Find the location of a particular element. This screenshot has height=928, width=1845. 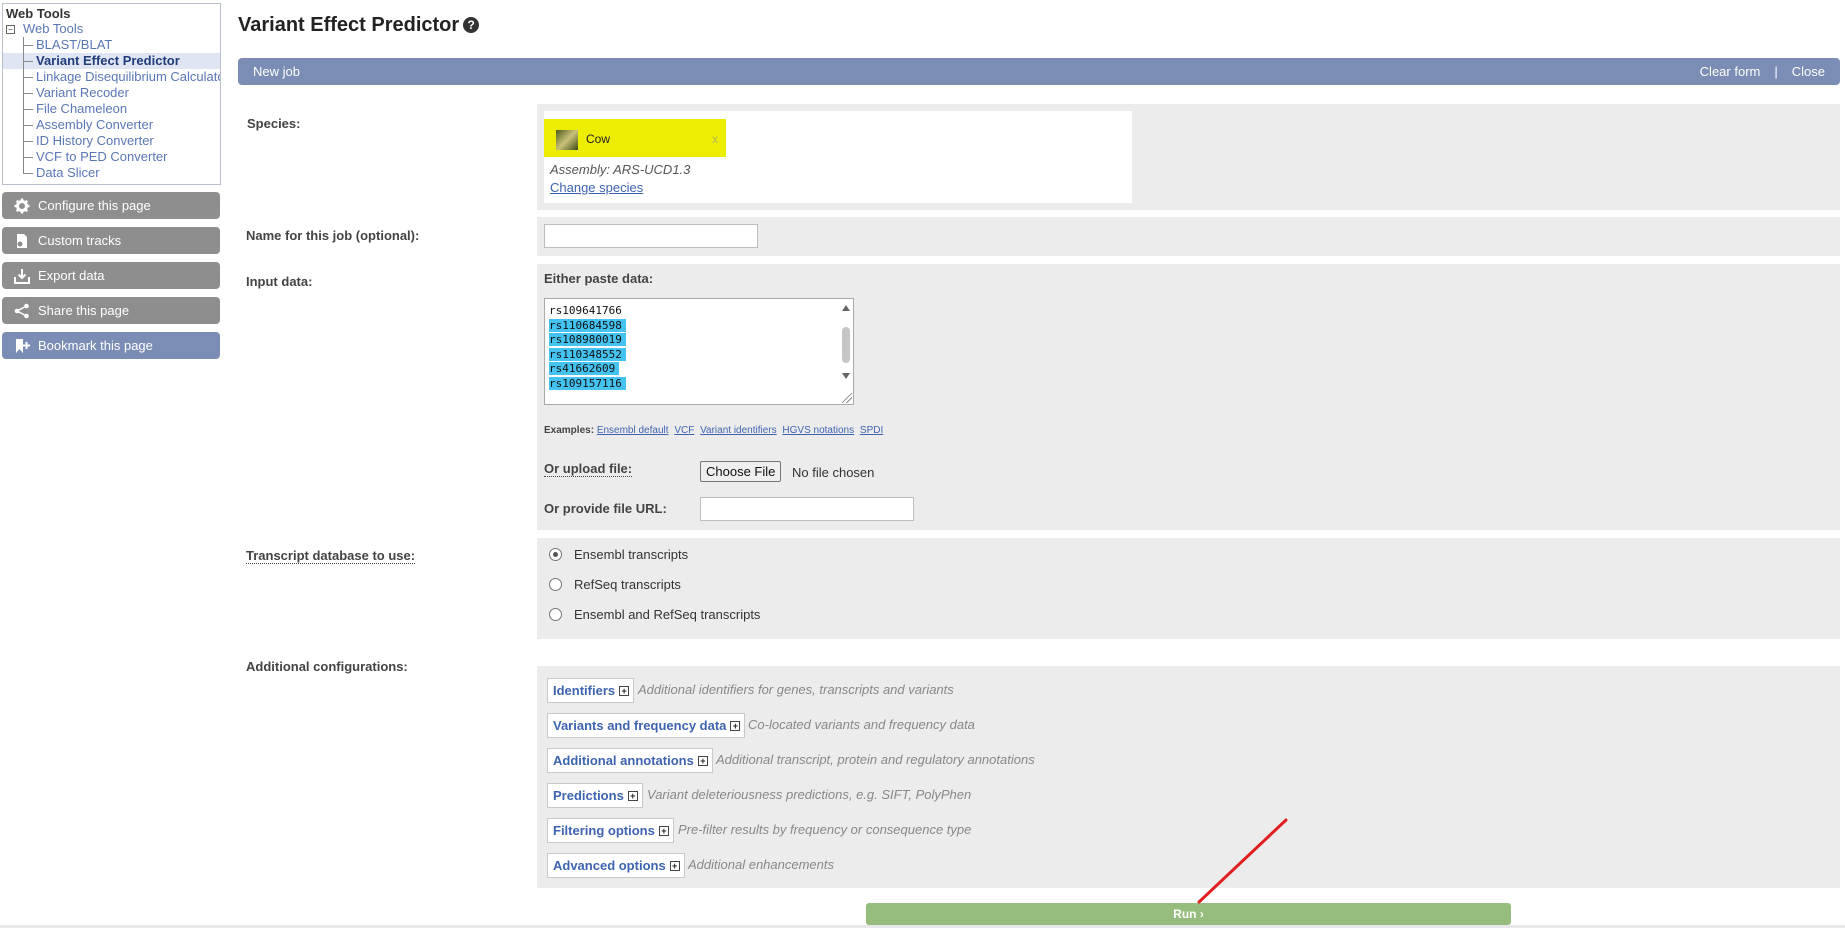

sidebar-item-label: Variant Effect Predictor is located at coordinates (108, 60).